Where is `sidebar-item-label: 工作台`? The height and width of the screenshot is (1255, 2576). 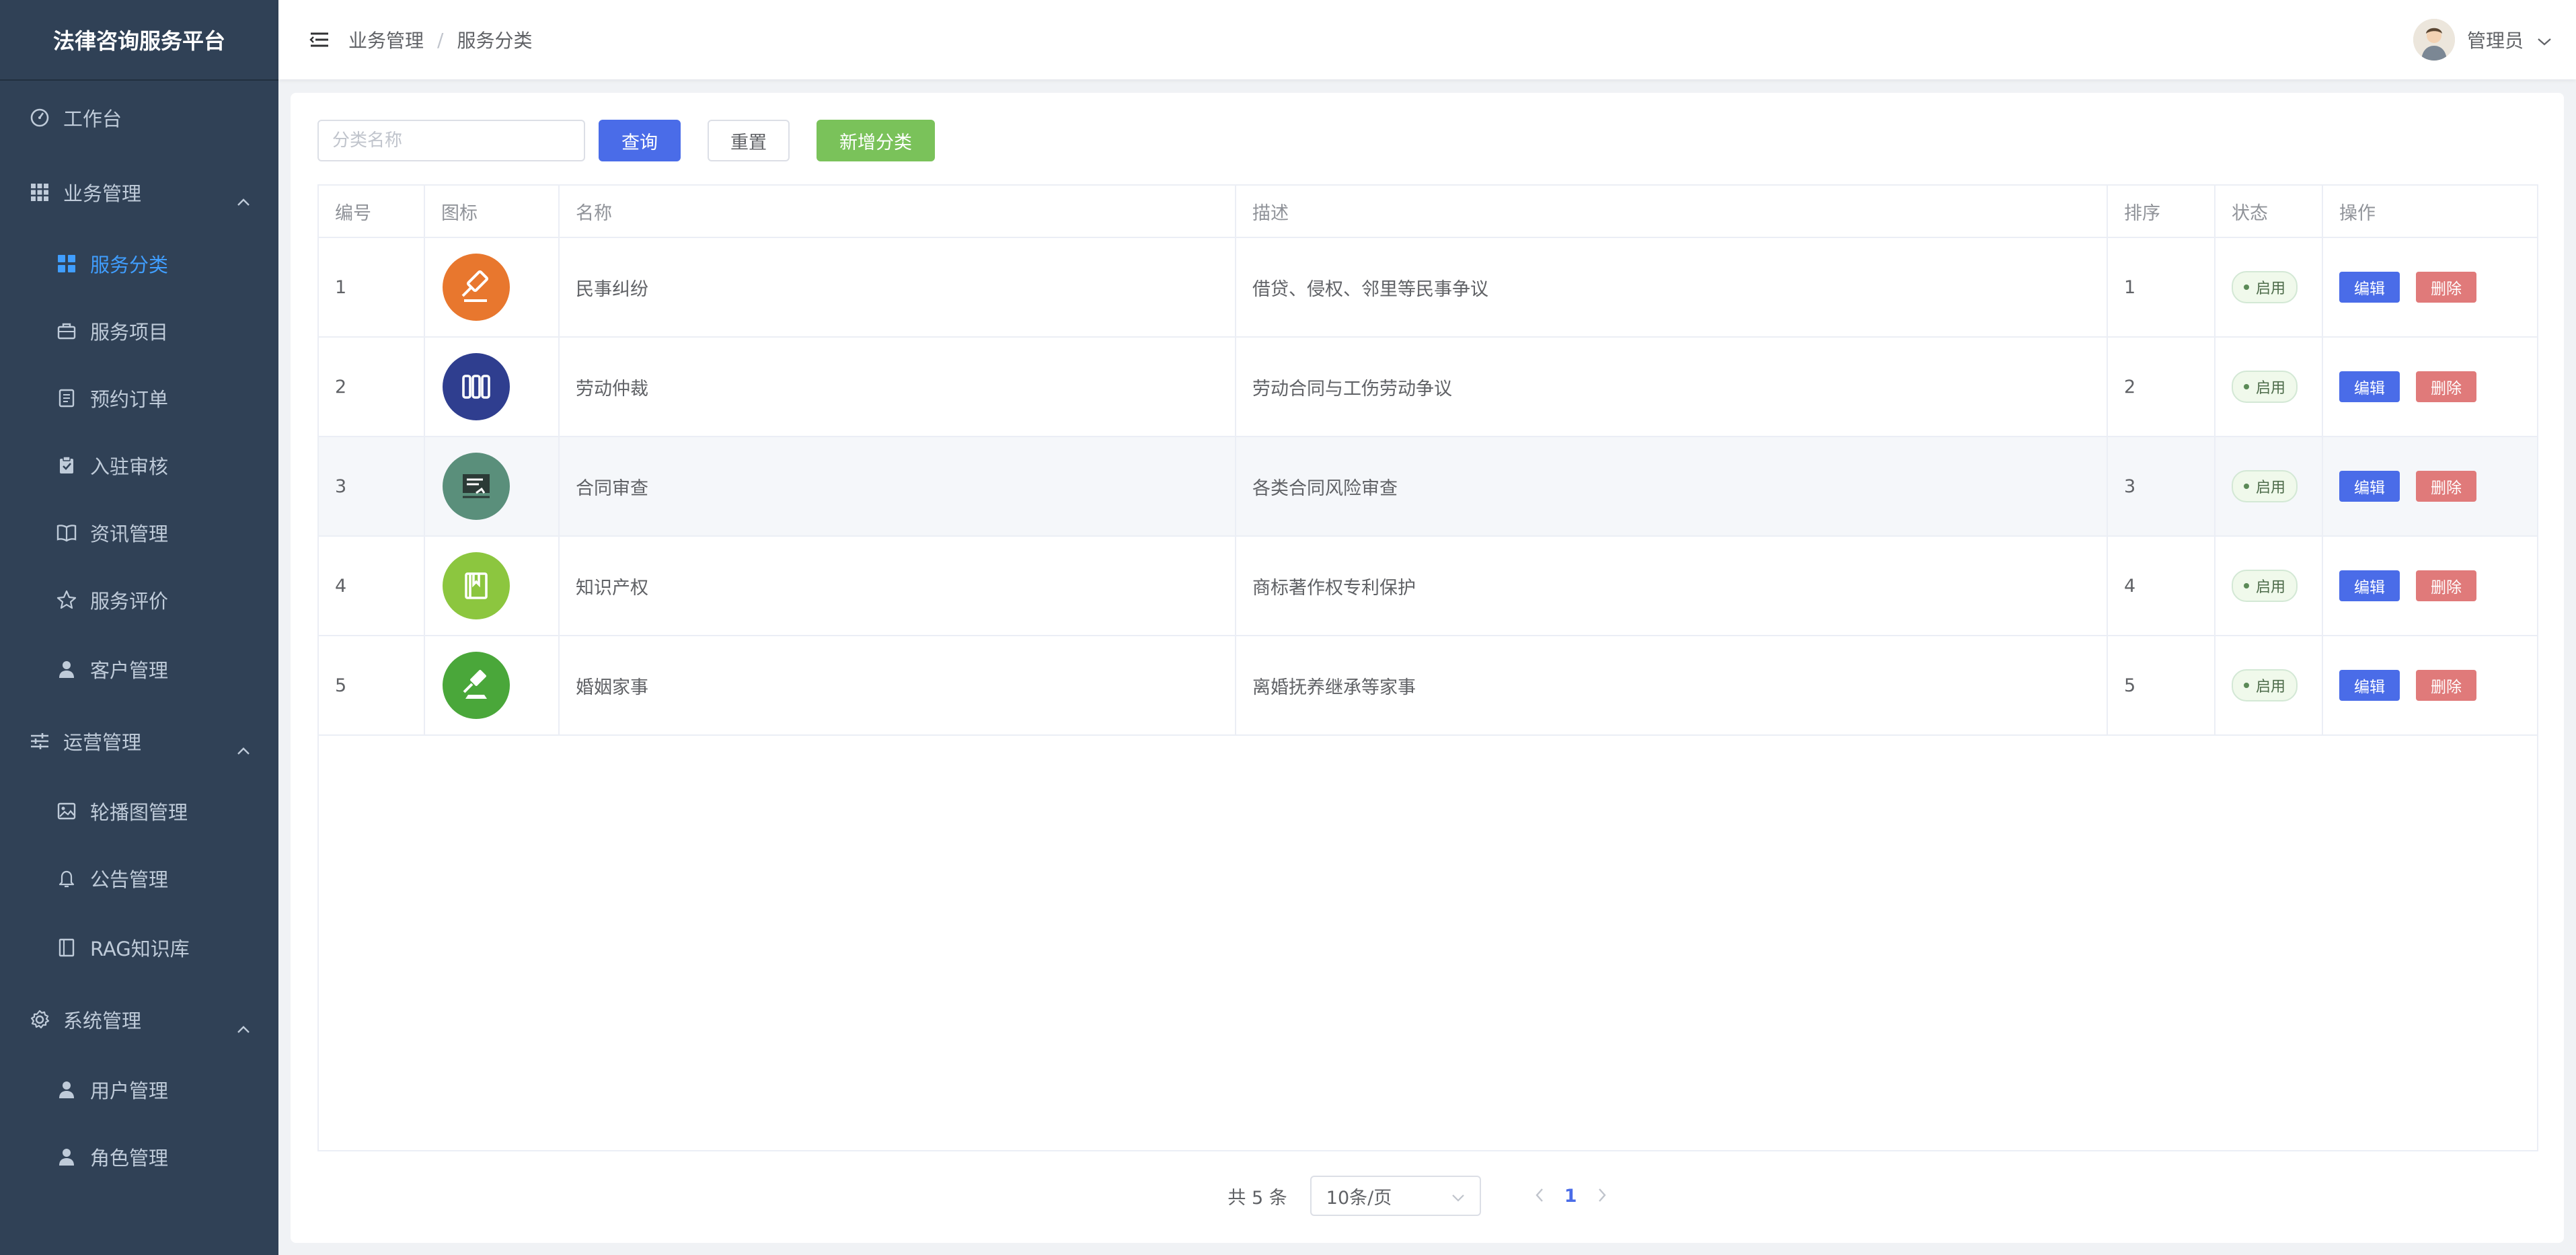
sidebar-item-label: 工作台 is located at coordinates (92, 119).